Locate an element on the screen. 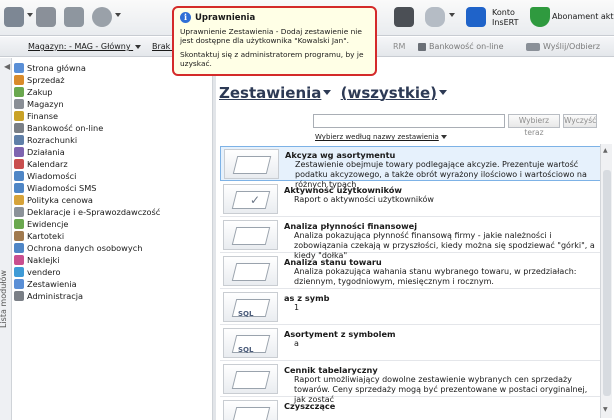 The width and height of the screenshot is (614, 420). title-dropdown: Zestawienia is located at coordinates (270, 93).